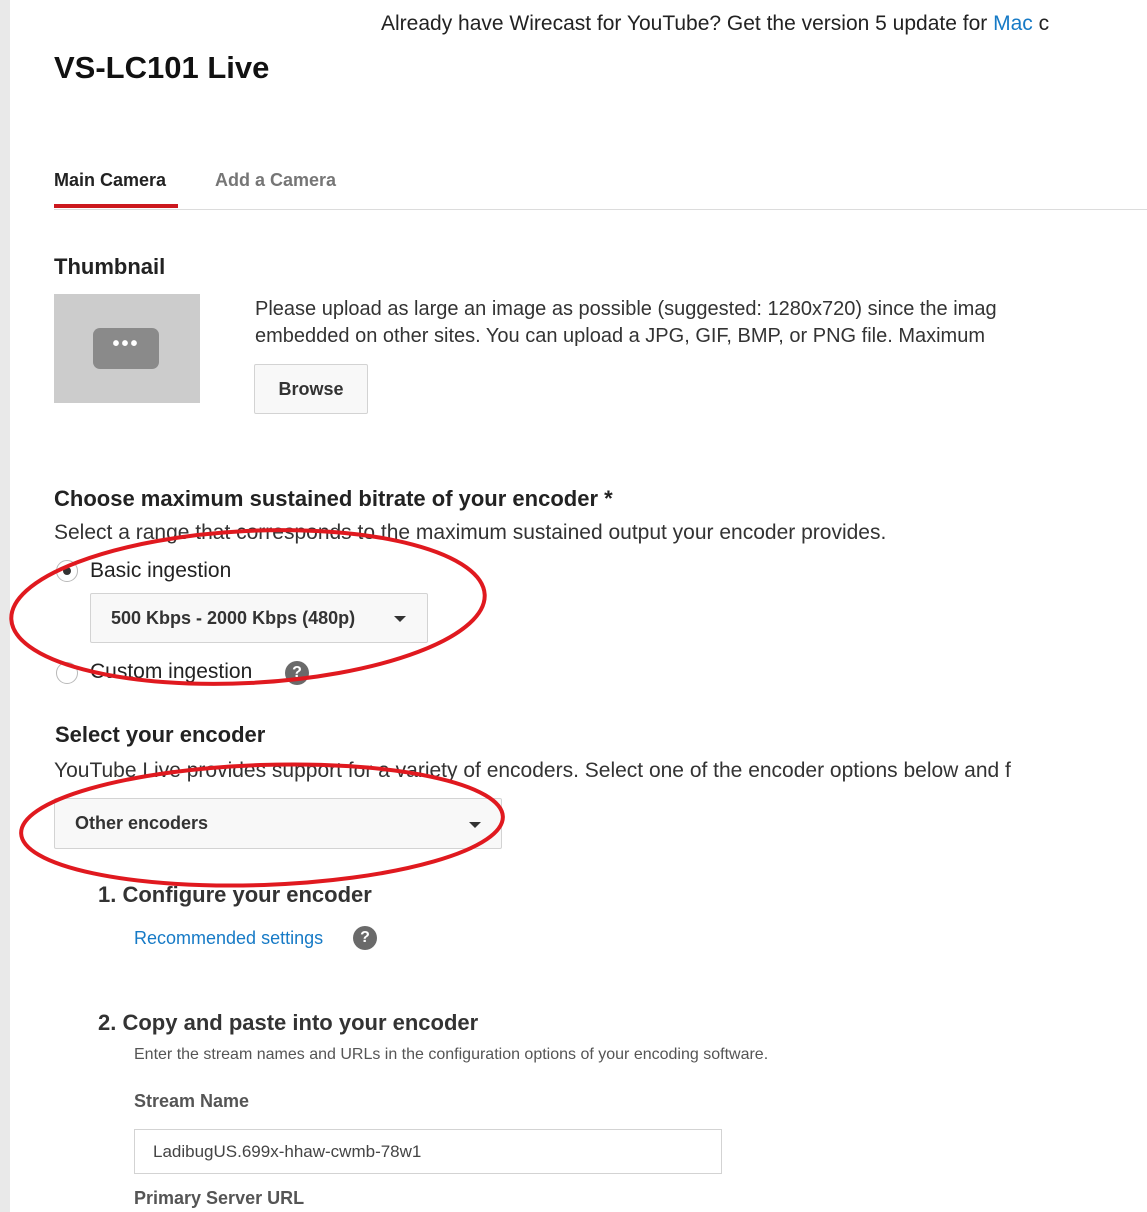 The height and width of the screenshot is (1212, 1147). I want to click on custom-ingestion-radio, so click(67, 673).